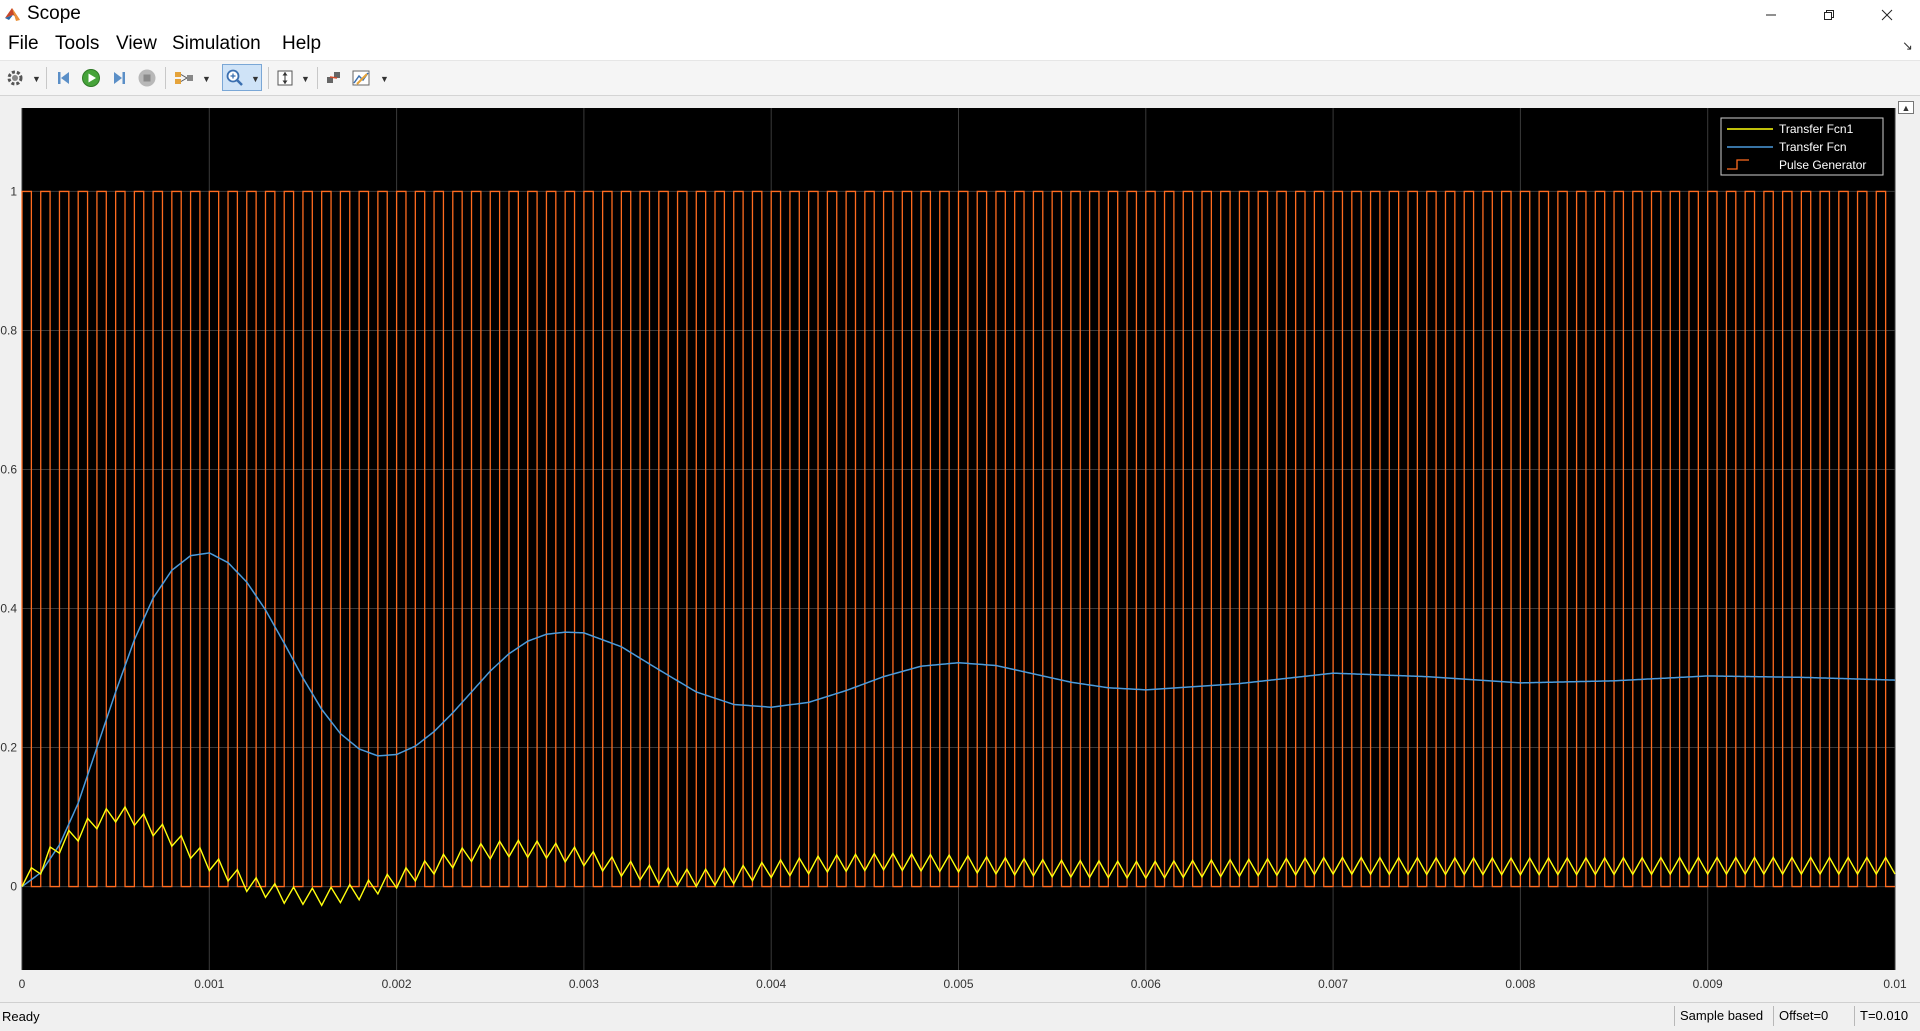 This screenshot has width=1920, height=1031. Describe the element at coordinates (255, 79) in the screenshot. I see `zoom-dropdown-icon: ▼` at that location.